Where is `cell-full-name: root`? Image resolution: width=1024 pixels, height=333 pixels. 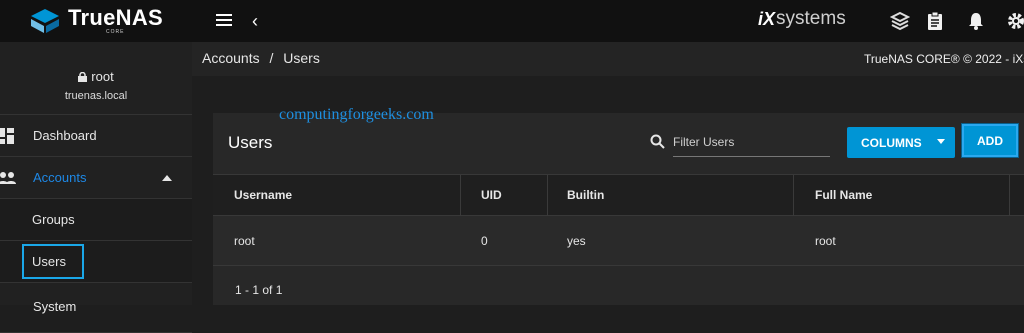
cell-full-name: root is located at coordinates (825, 241).